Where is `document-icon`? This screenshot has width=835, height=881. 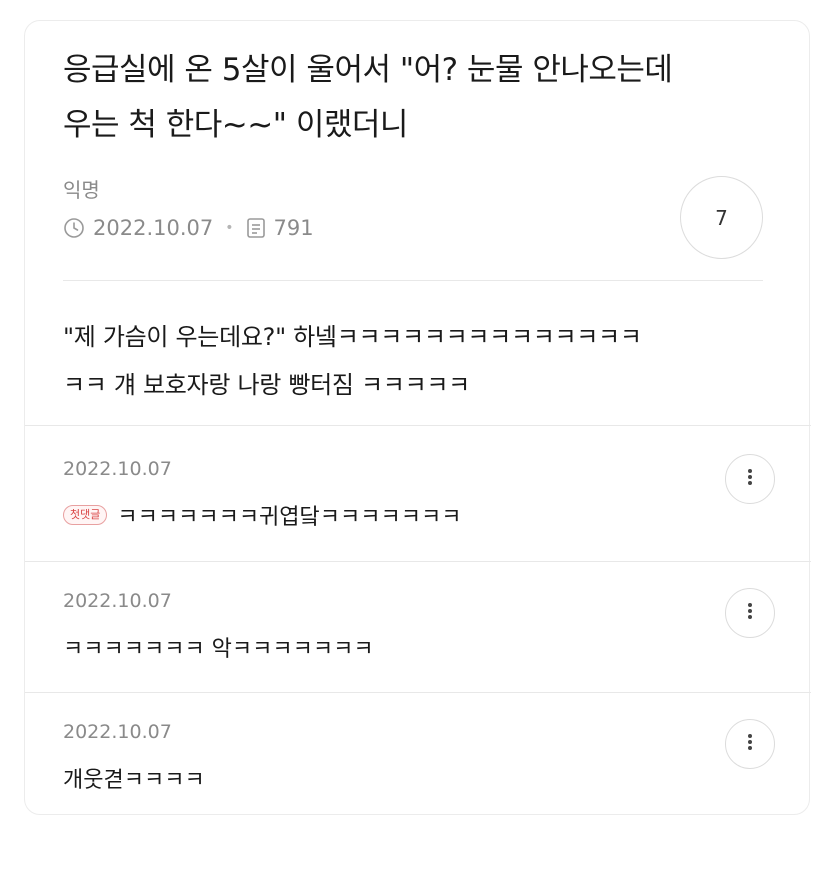 document-icon is located at coordinates (256, 228).